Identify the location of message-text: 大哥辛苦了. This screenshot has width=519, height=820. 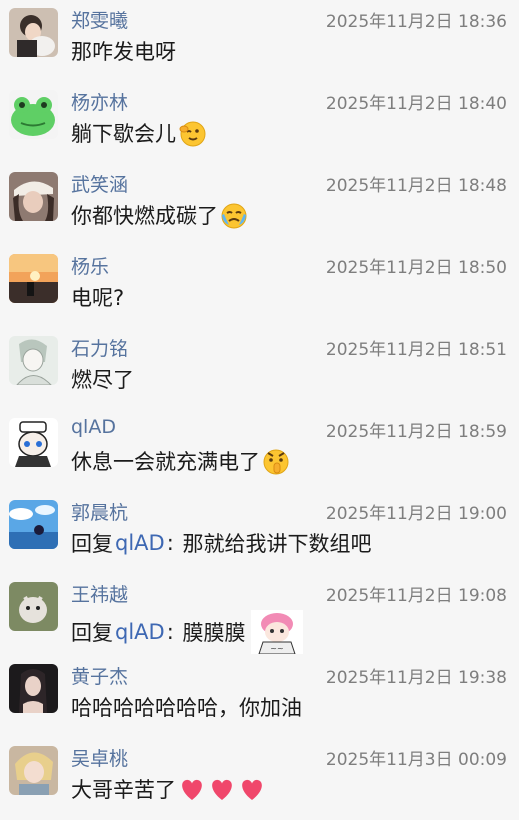
(168, 789).